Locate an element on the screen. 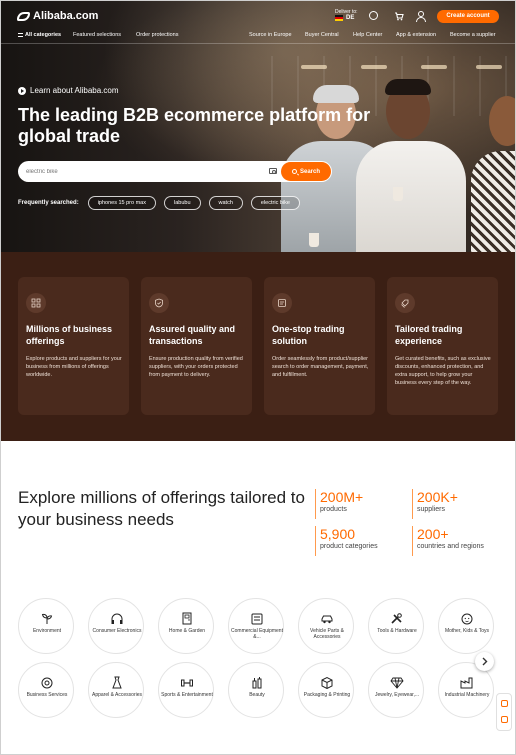 This screenshot has width=516, height=755. search-button: Search is located at coordinates (306, 171).